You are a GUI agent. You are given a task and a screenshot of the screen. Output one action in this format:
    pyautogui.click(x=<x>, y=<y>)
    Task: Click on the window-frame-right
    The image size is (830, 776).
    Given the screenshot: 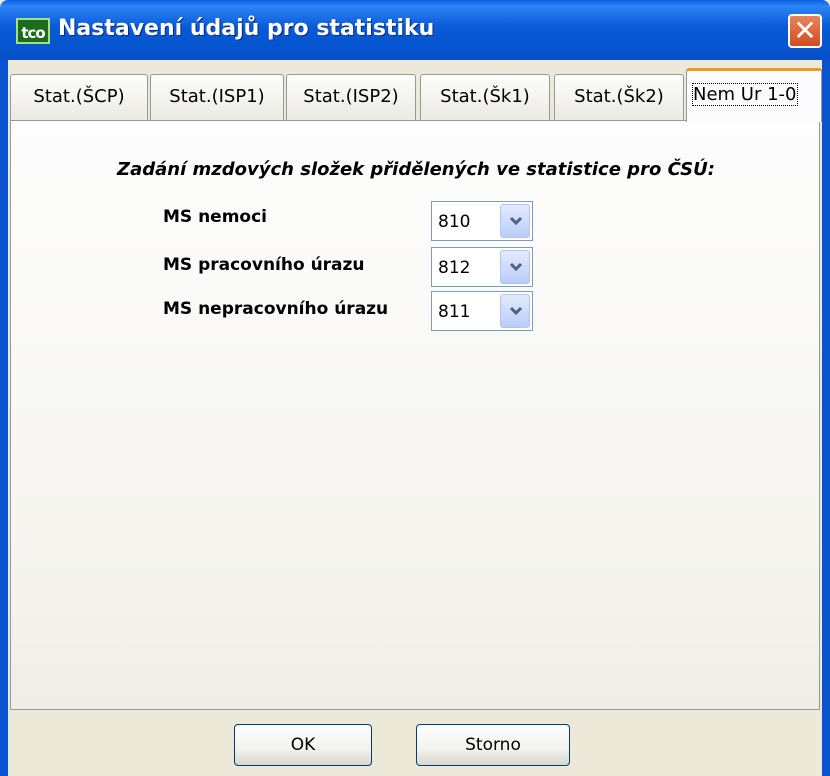 What is the action you would take?
    pyautogui.click(x=826, y=418)
    